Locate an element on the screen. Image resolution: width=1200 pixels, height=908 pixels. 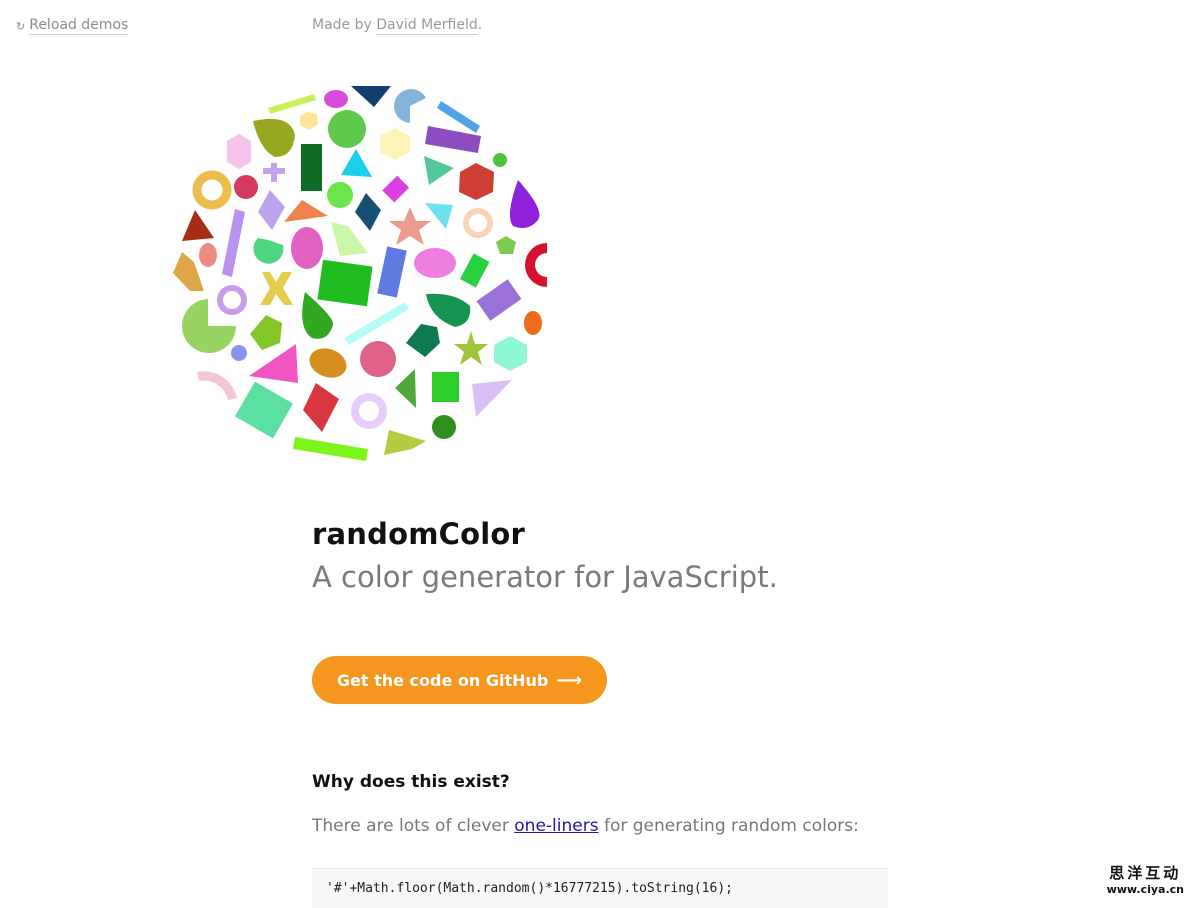
shape-plus is located at coordinates (274, 172).